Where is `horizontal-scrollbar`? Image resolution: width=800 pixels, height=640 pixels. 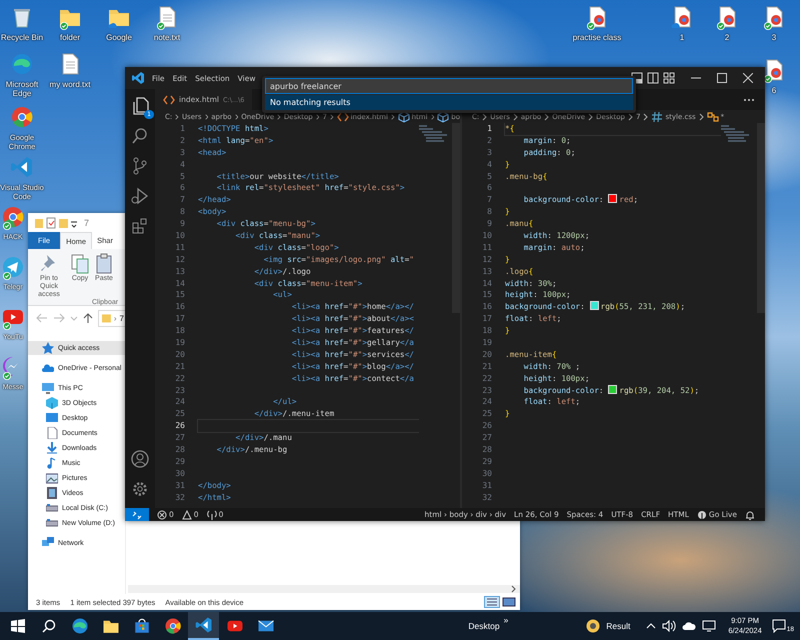
horizontal-scrollbar is located at coordinates (324, 589).